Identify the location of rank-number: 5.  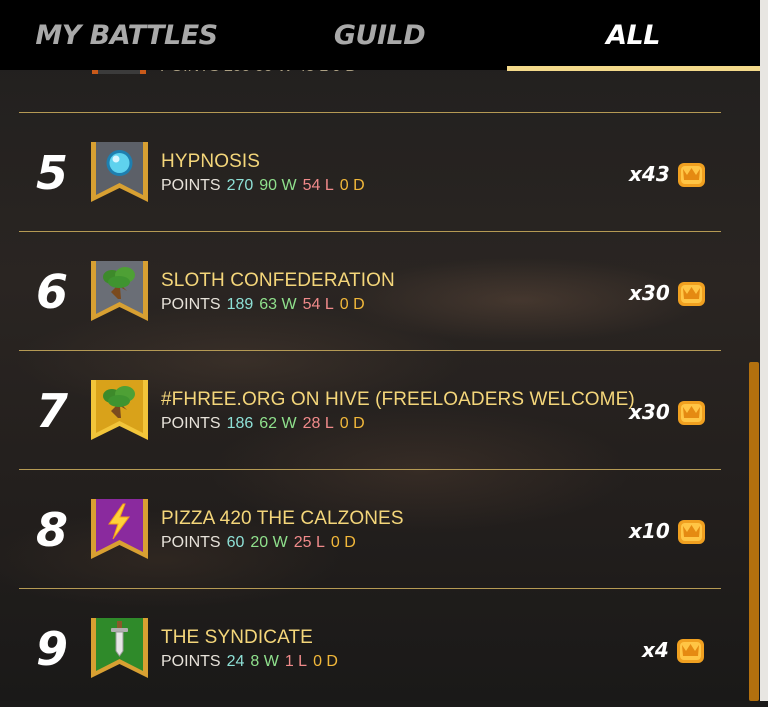
(51, 173).